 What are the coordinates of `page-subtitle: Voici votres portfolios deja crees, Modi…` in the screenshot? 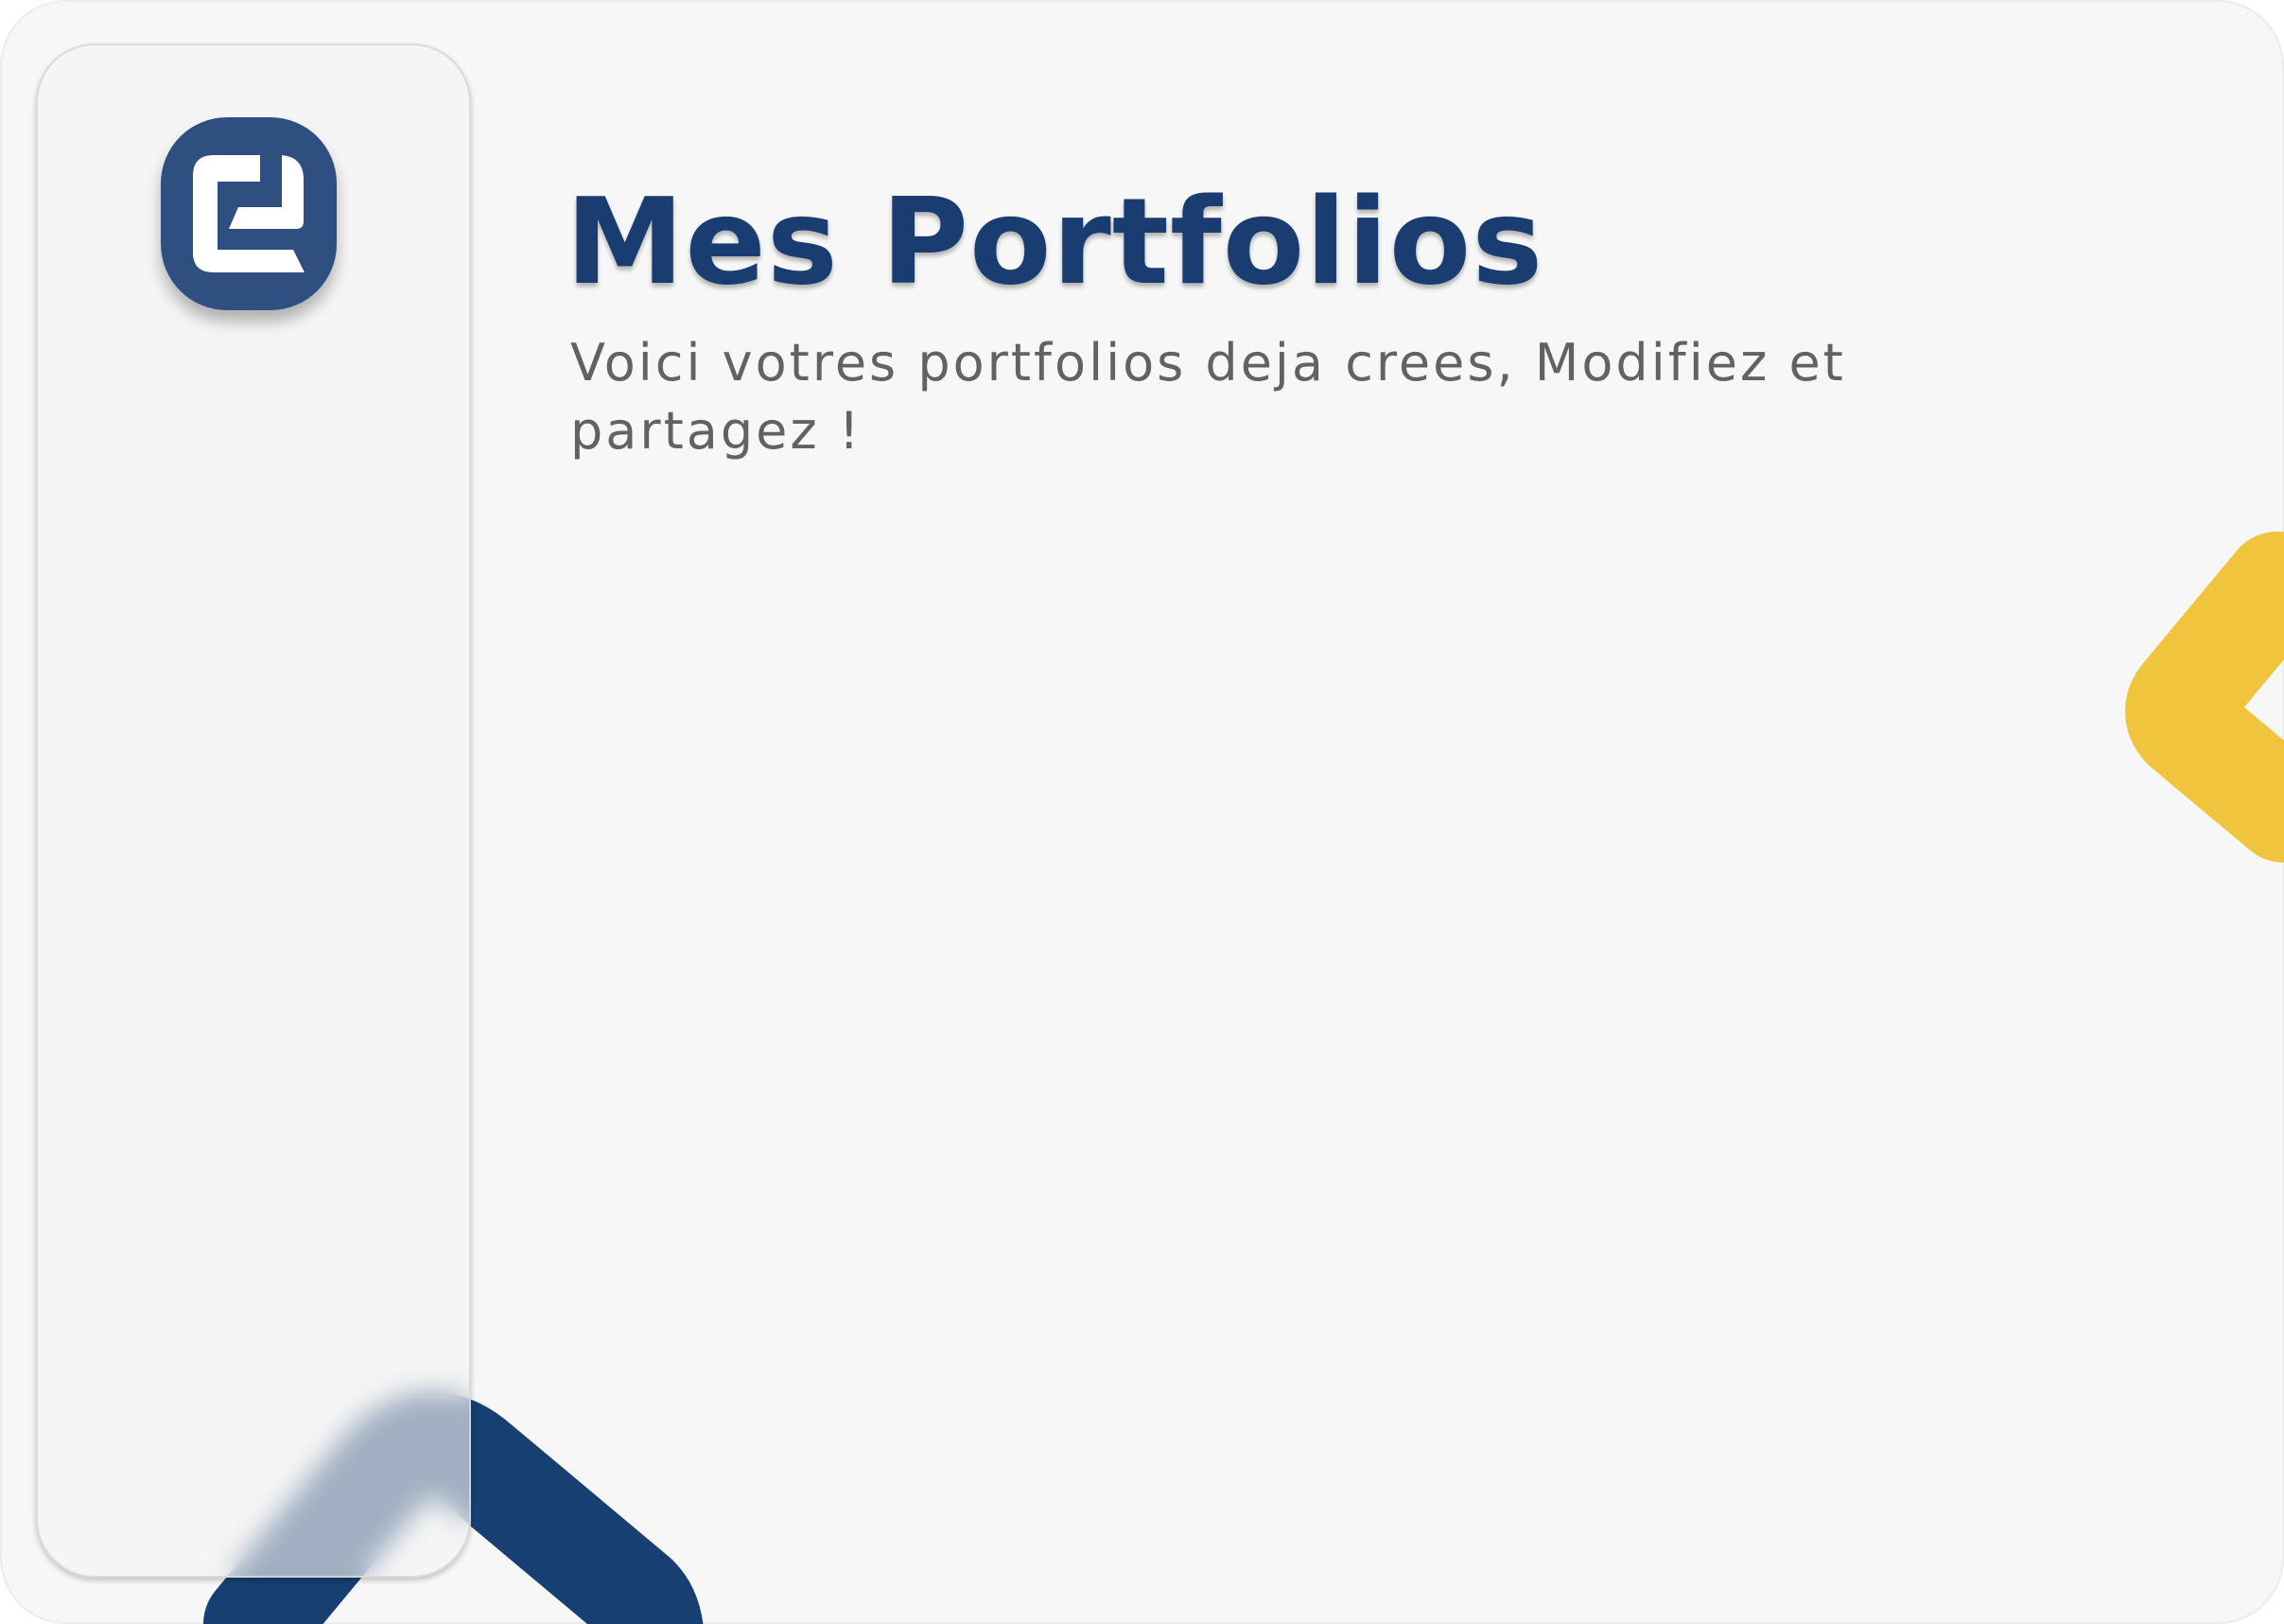 It's located at (1208, 397).